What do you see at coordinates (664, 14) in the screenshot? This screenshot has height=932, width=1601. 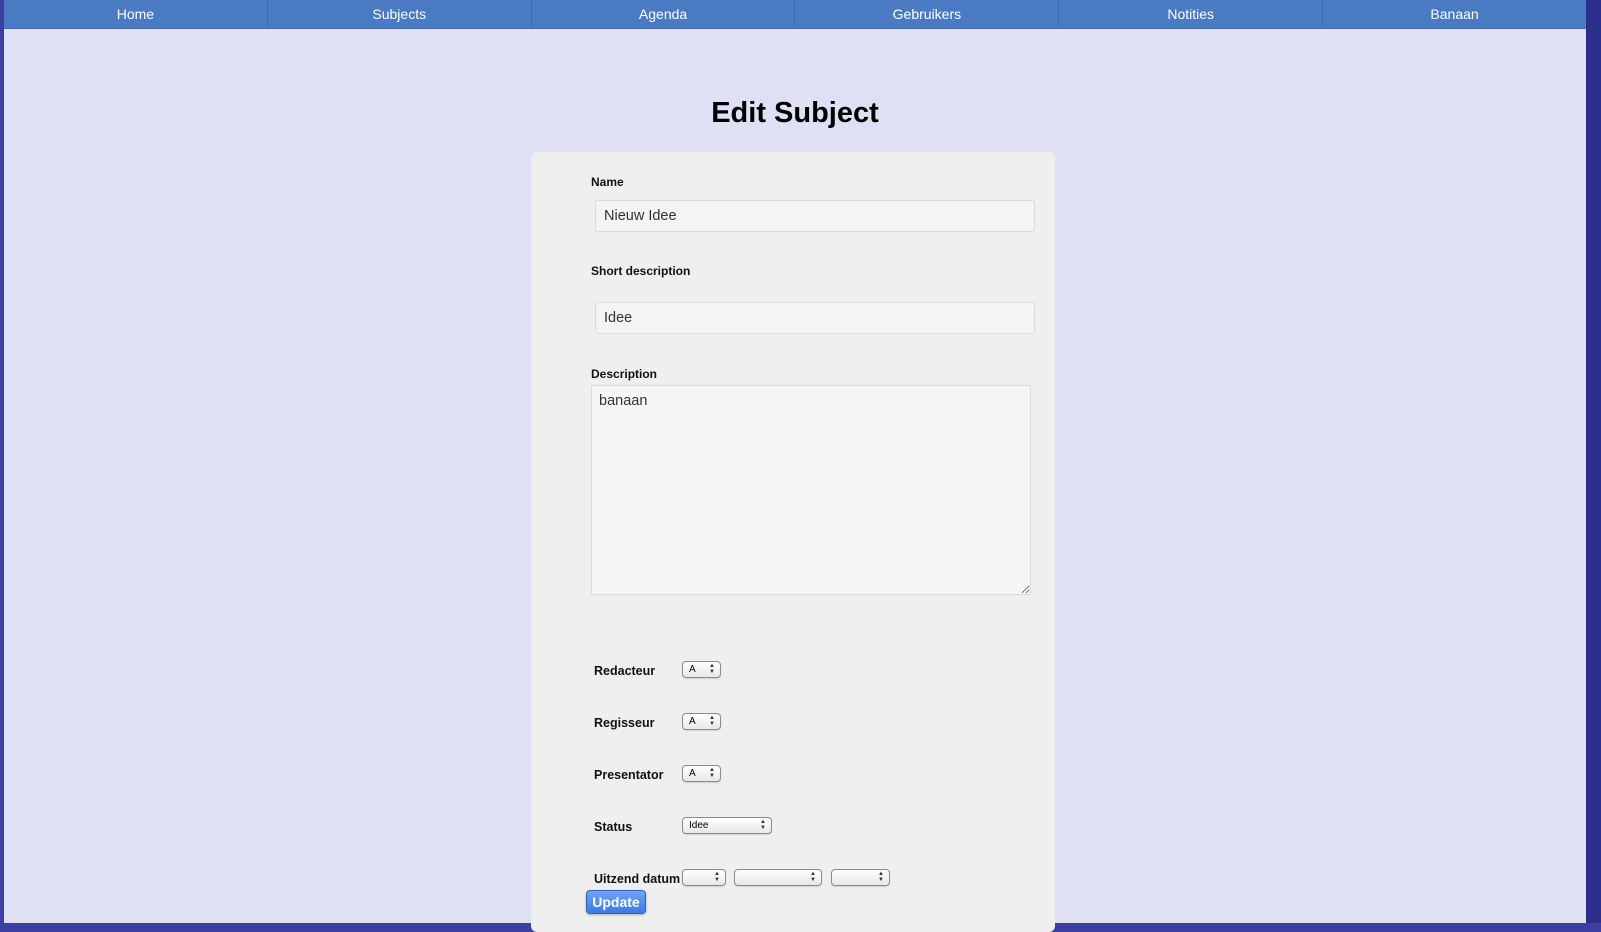 I see `nav-agenda: Agenda` at bounding box center [664, 14].